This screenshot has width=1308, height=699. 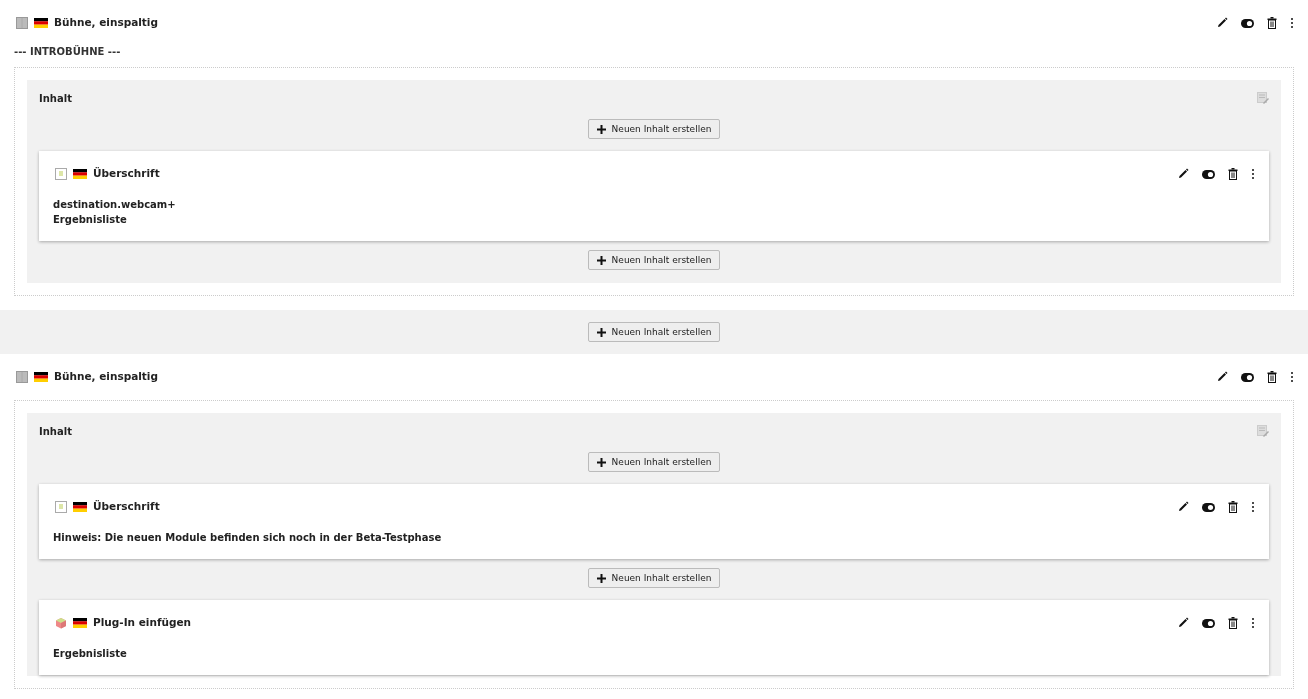 I want to click on cube-icon, so click(x=61, y=623).